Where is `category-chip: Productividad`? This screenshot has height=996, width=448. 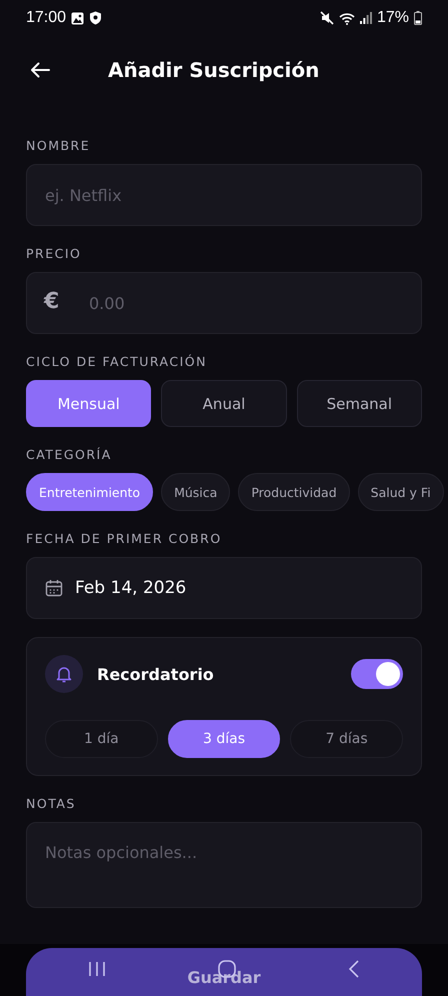
category-chip: Productividad is located at coordinates (294, 492).